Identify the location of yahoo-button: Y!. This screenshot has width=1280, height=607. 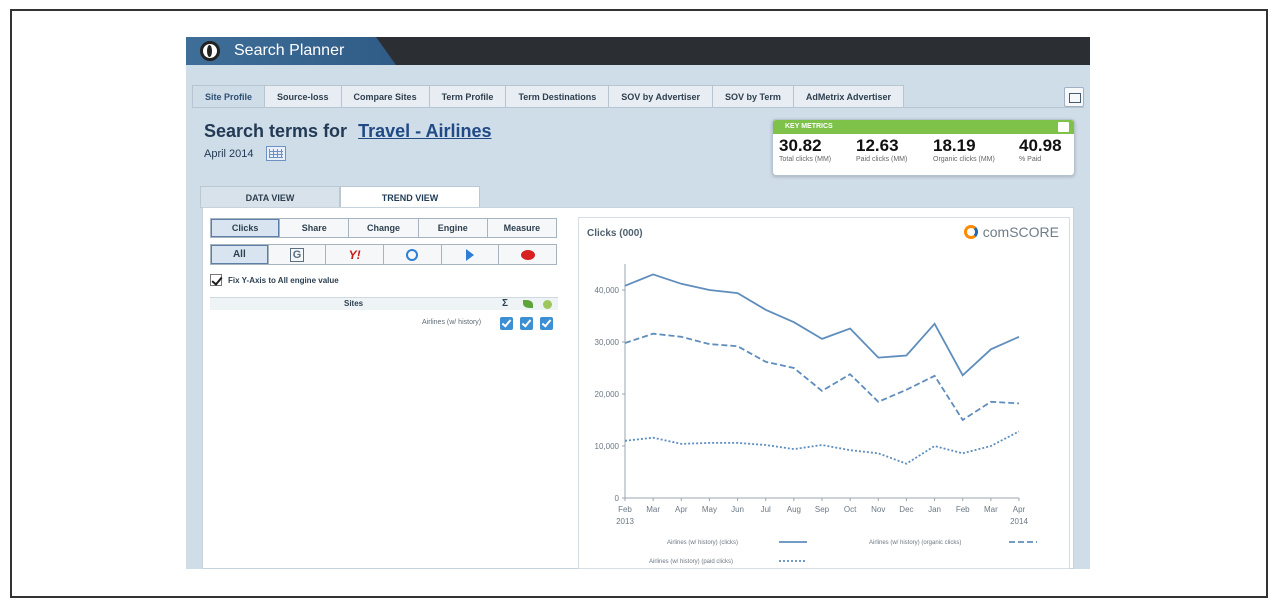
(355, 254).